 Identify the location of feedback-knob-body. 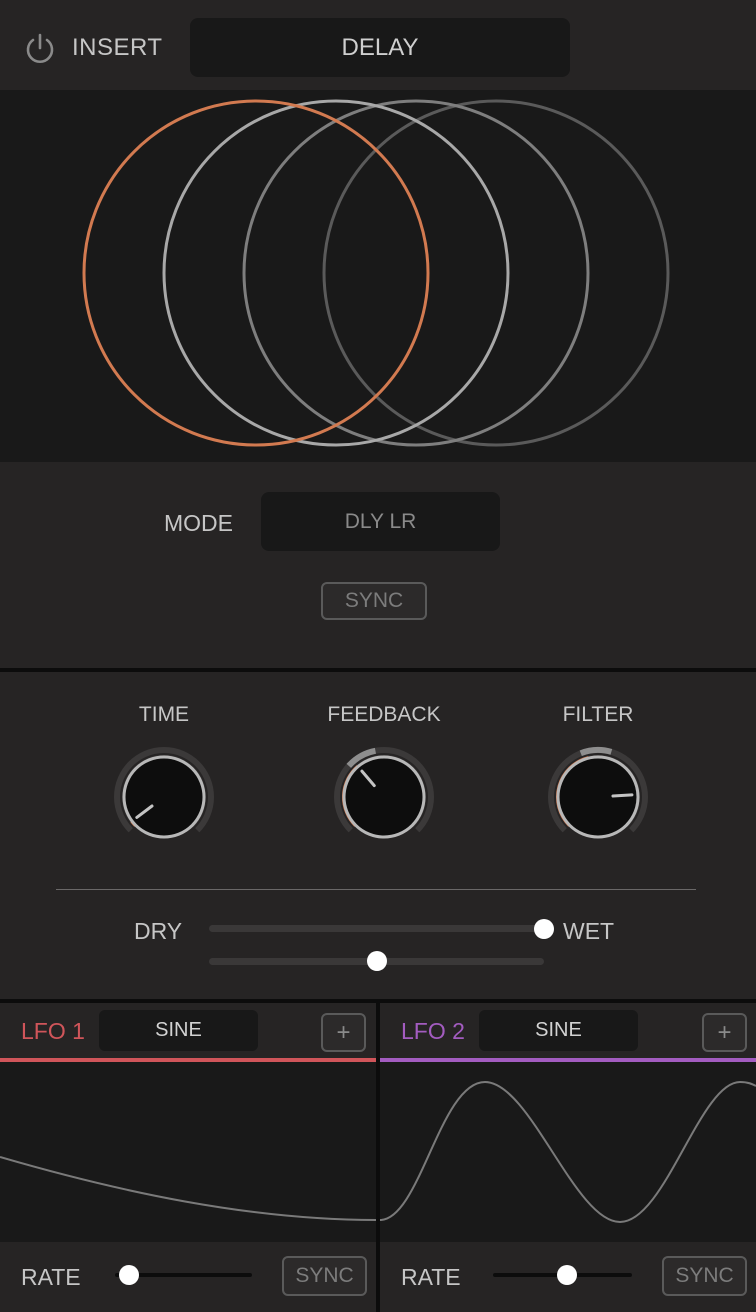
(384, 797).